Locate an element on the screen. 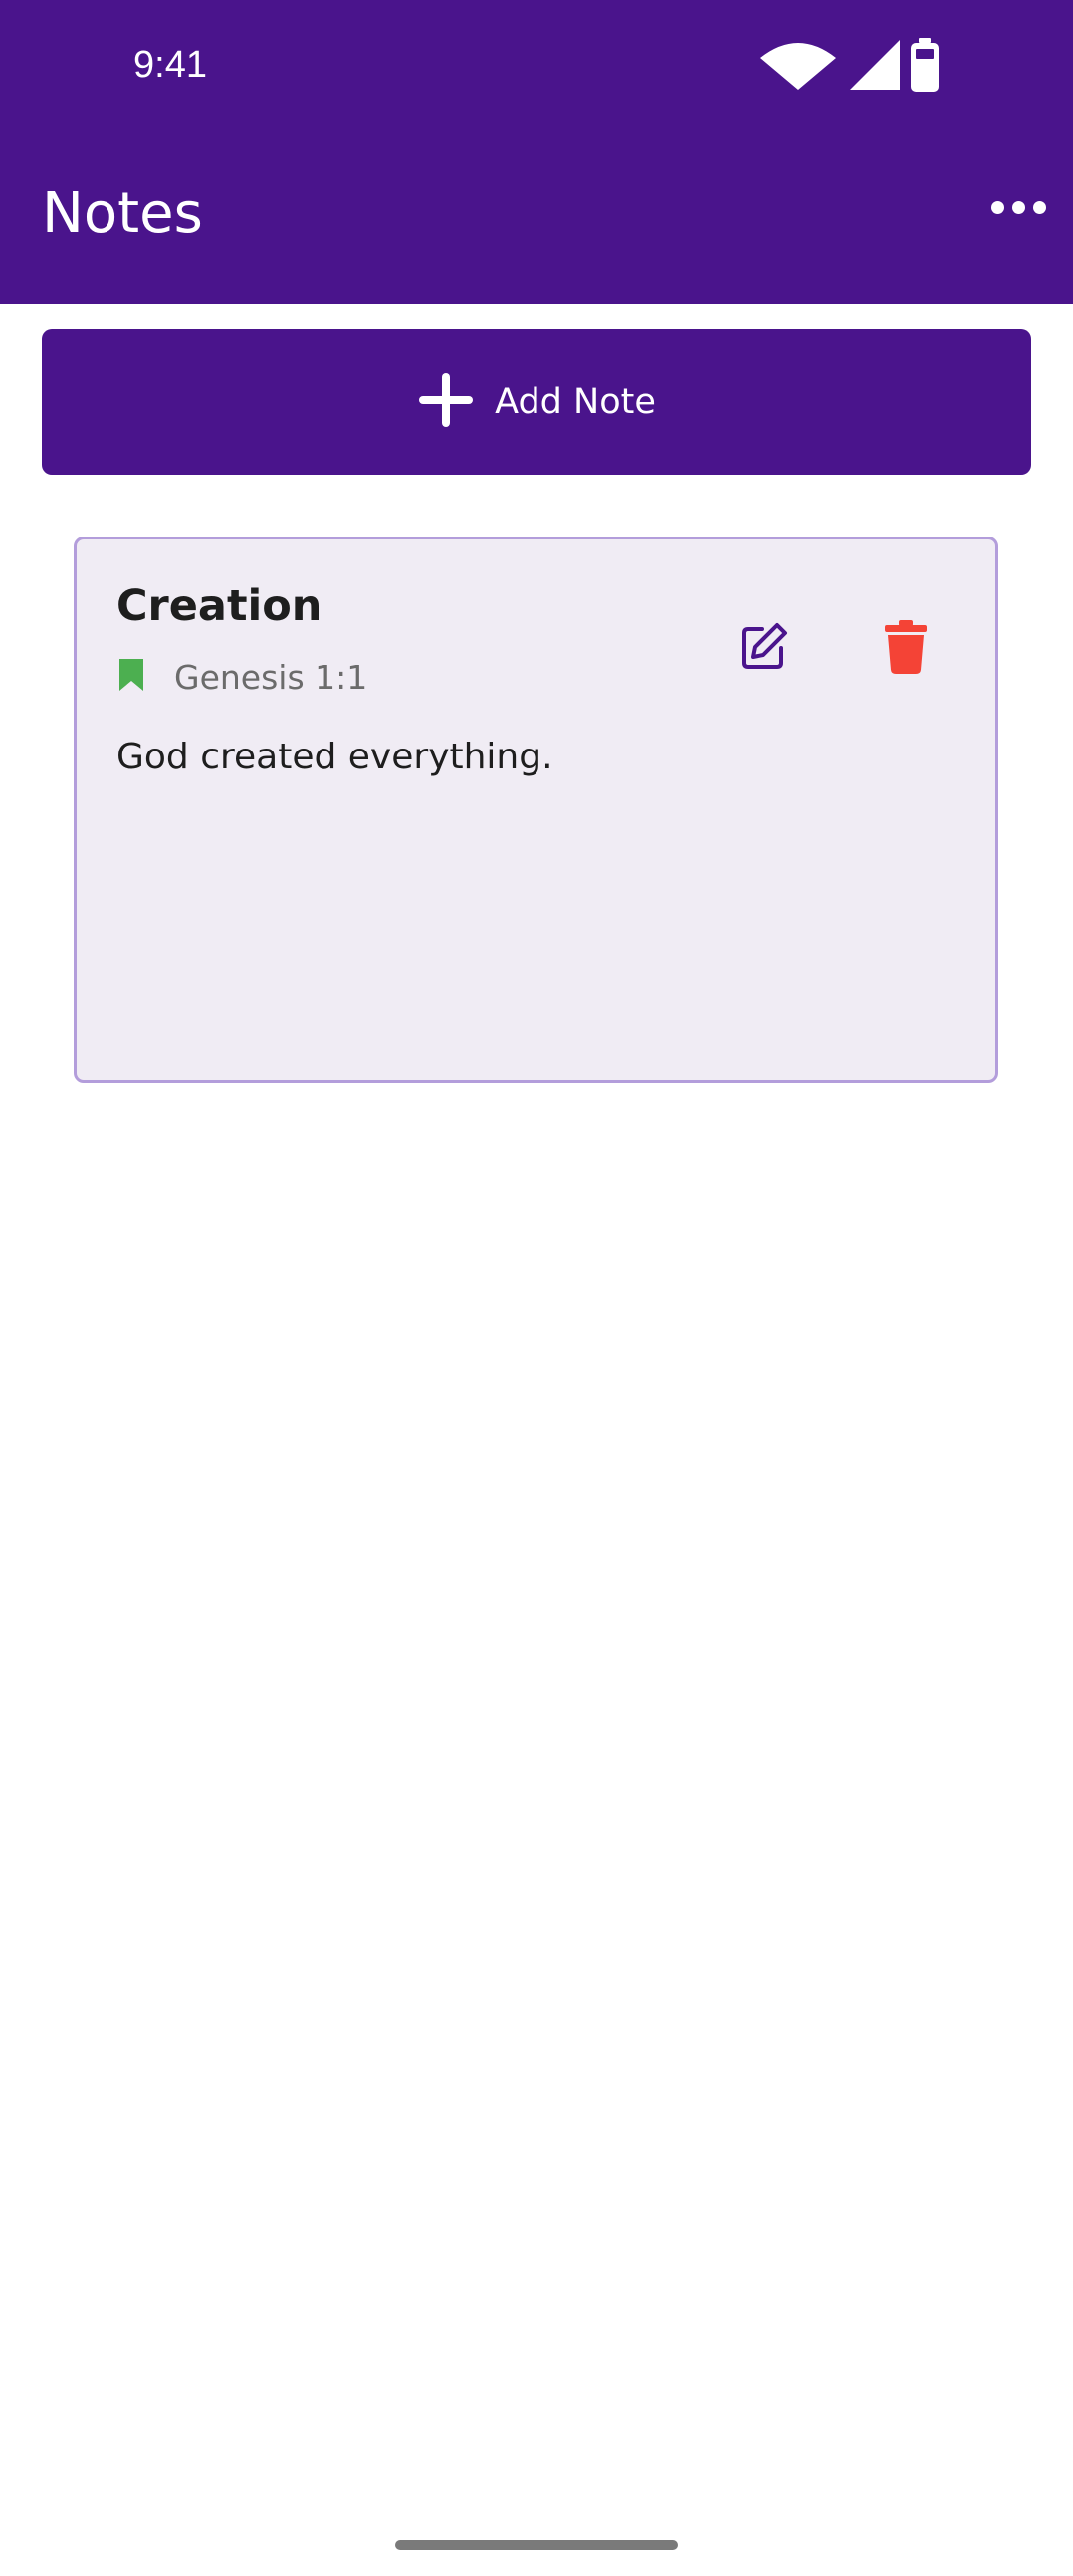  delete-note-button is located at coordinates (906, 649).